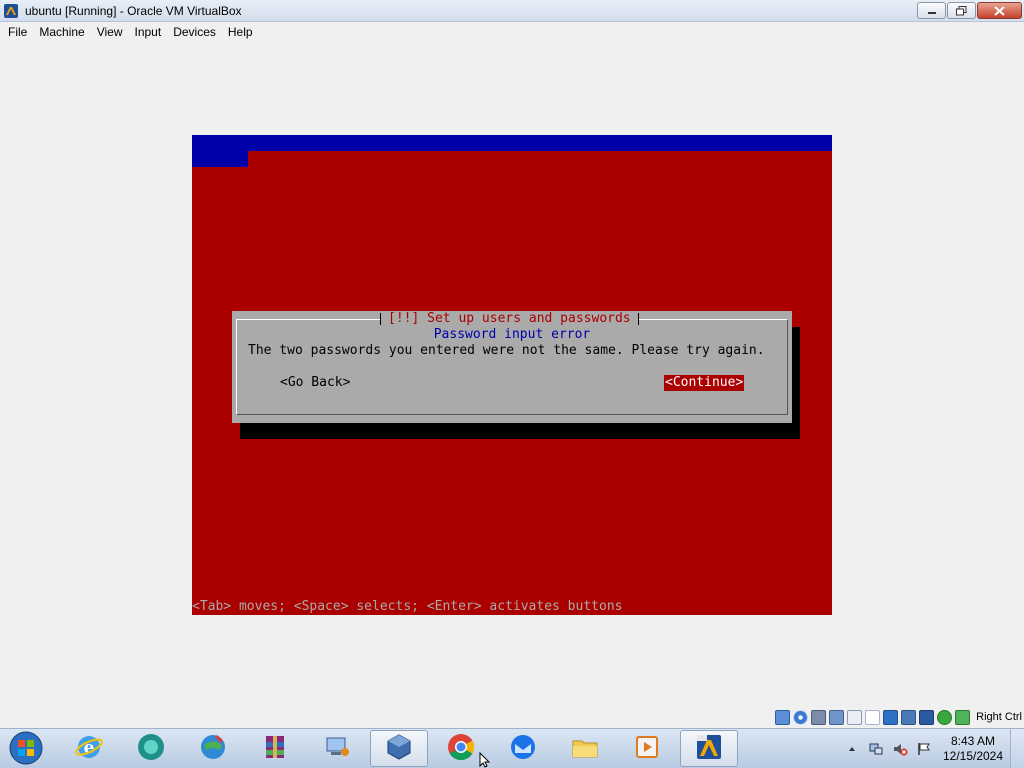 This screenshot has height=768, width=1024. I want to click on start-button, so click(26, 749).